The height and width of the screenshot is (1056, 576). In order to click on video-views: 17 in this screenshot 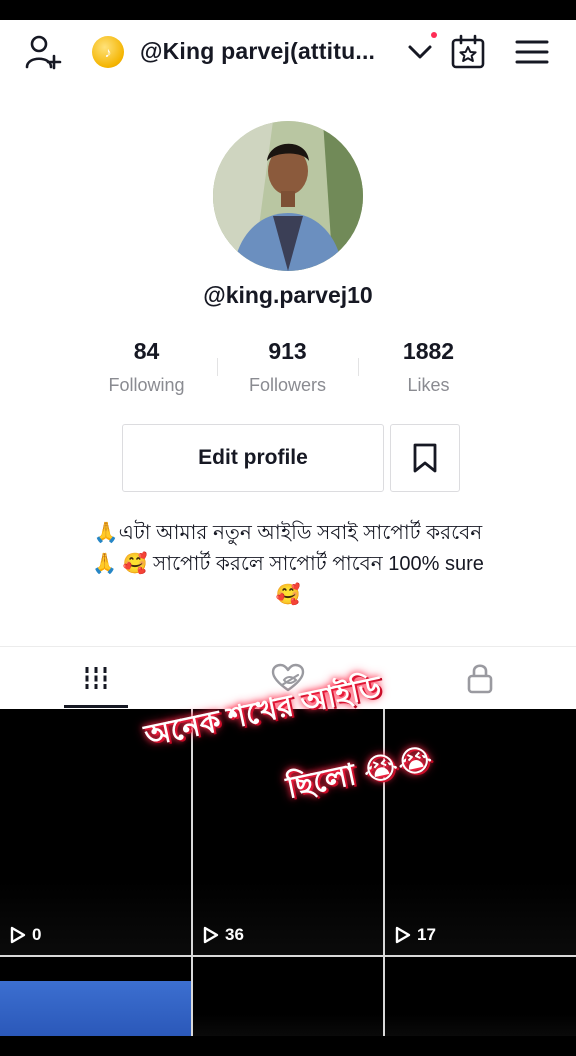, I will do `click(415, 935)`.